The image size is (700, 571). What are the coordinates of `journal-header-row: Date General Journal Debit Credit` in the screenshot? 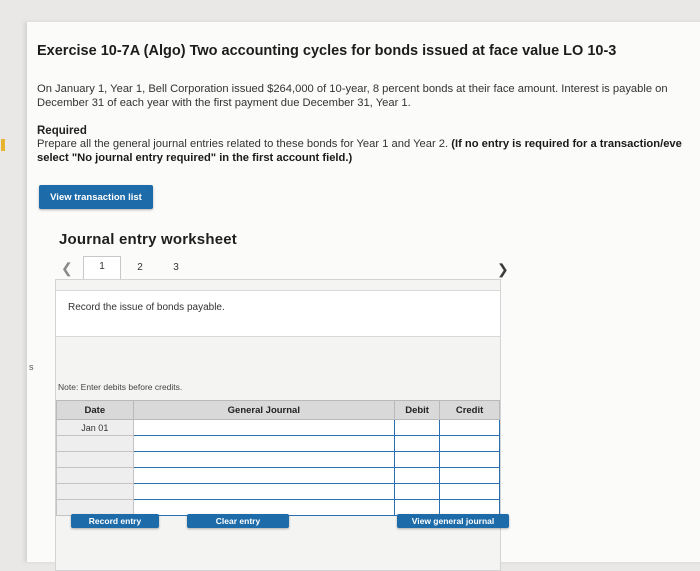 It's located at (278, 410).